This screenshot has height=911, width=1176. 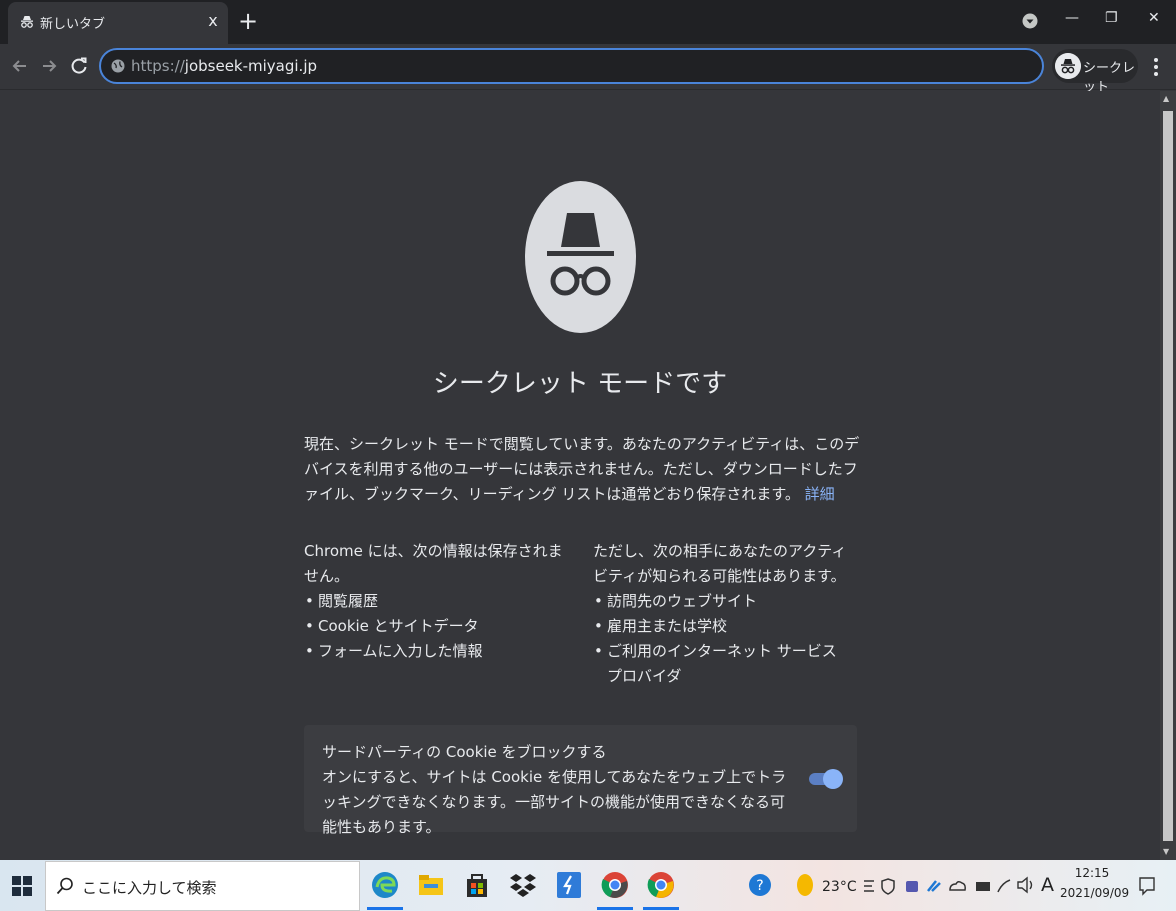 I want to click on learn-more-link: 詳細, so click(x=820, y=494).